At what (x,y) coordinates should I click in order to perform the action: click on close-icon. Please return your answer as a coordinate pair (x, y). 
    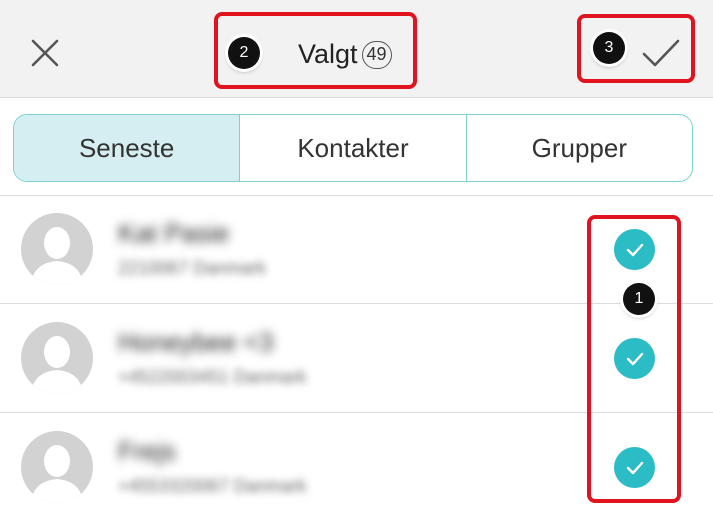
    Looking at the image, I should click on (45, 53).